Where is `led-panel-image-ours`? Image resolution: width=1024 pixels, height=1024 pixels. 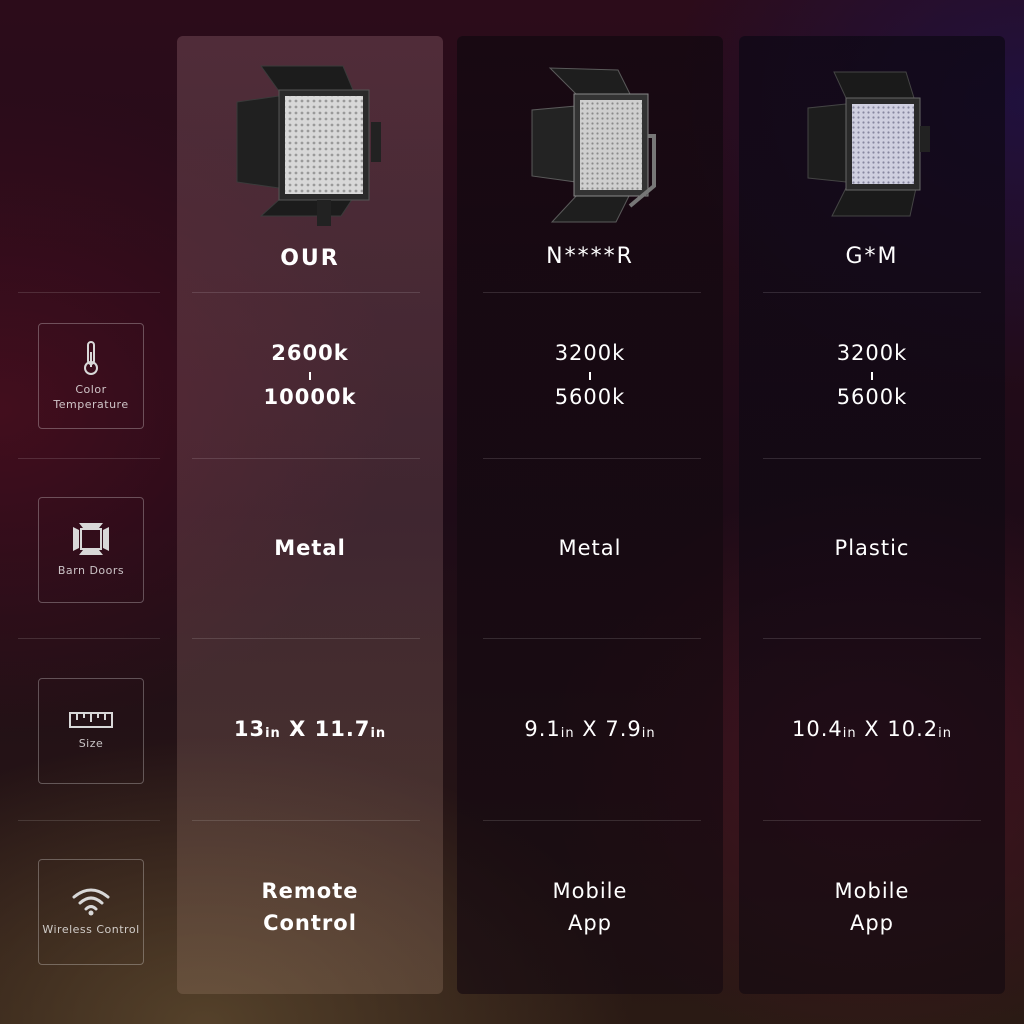 led-panel-image-ours is located at coordinates (308, 145).